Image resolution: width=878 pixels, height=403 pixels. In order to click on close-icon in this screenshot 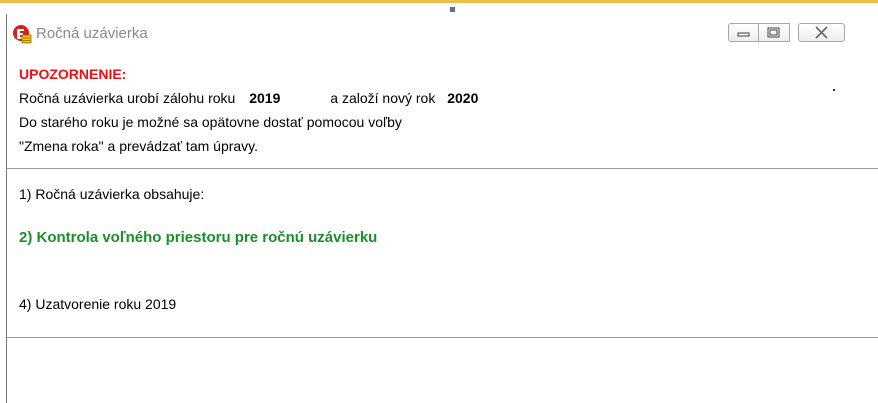, I will do `click(821, 32)`.